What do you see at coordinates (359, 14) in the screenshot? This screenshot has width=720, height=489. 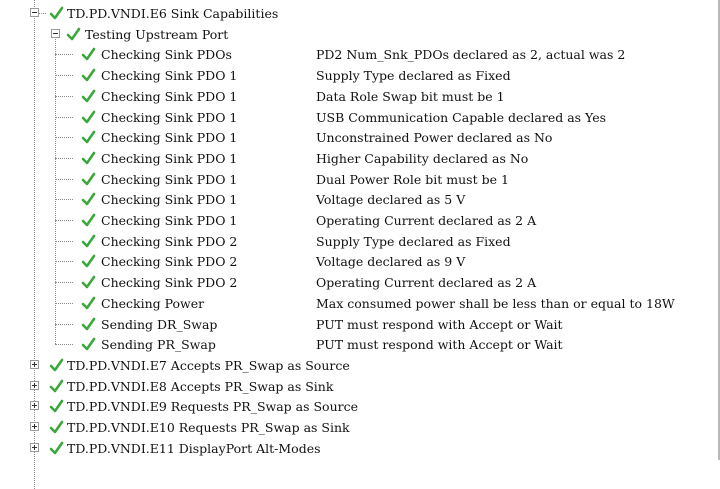 I see `tree-group-row: TD.PD.VNDI.E6 Sink Capabilities` at bounding box center [359, 14].